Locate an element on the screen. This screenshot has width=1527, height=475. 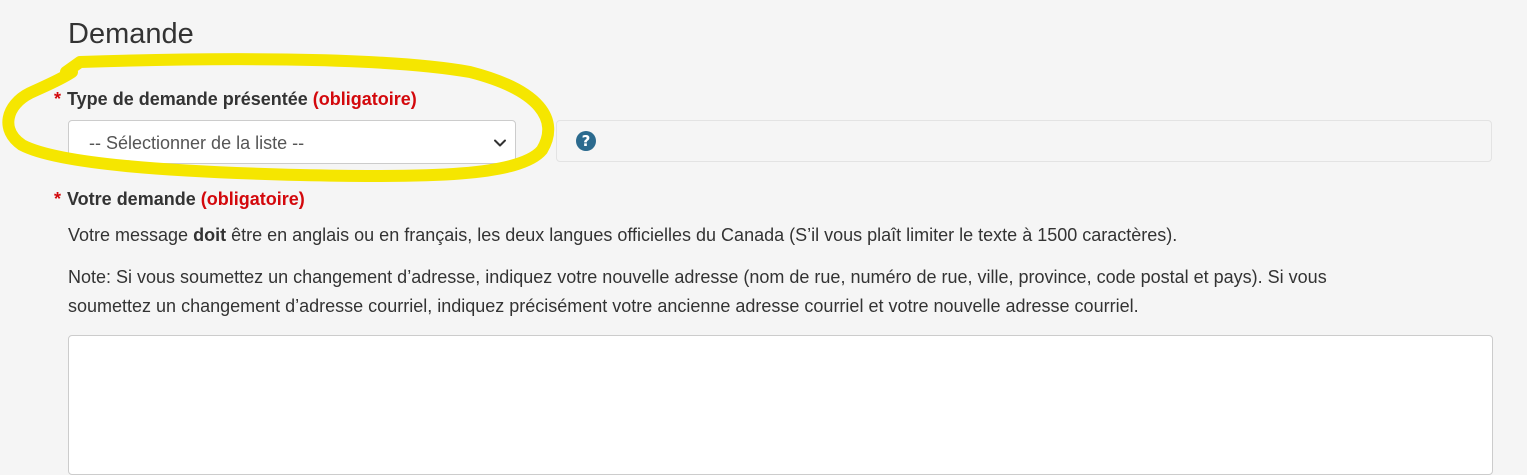
chevron-down-icon is located at coordinates (500, 143).